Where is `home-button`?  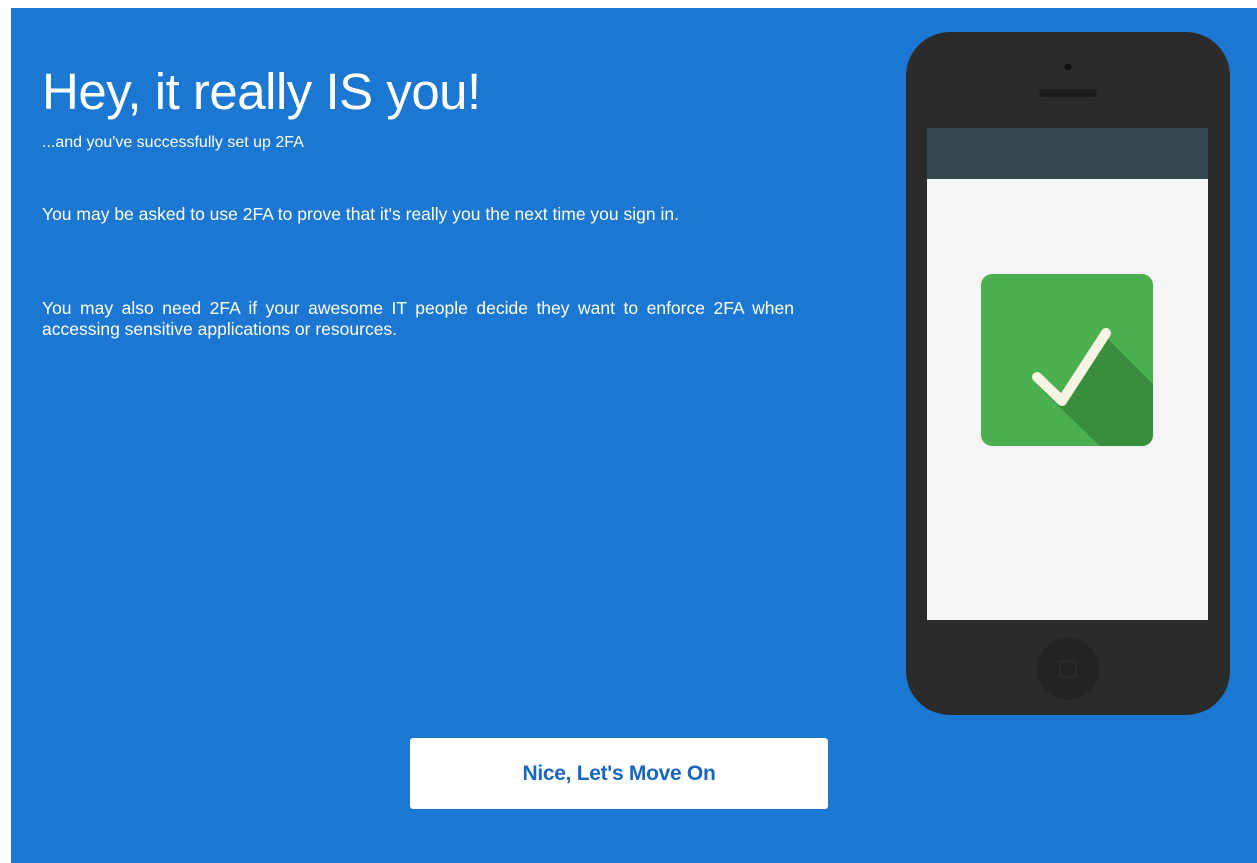
home-button is located at coordinates (1068, 669).